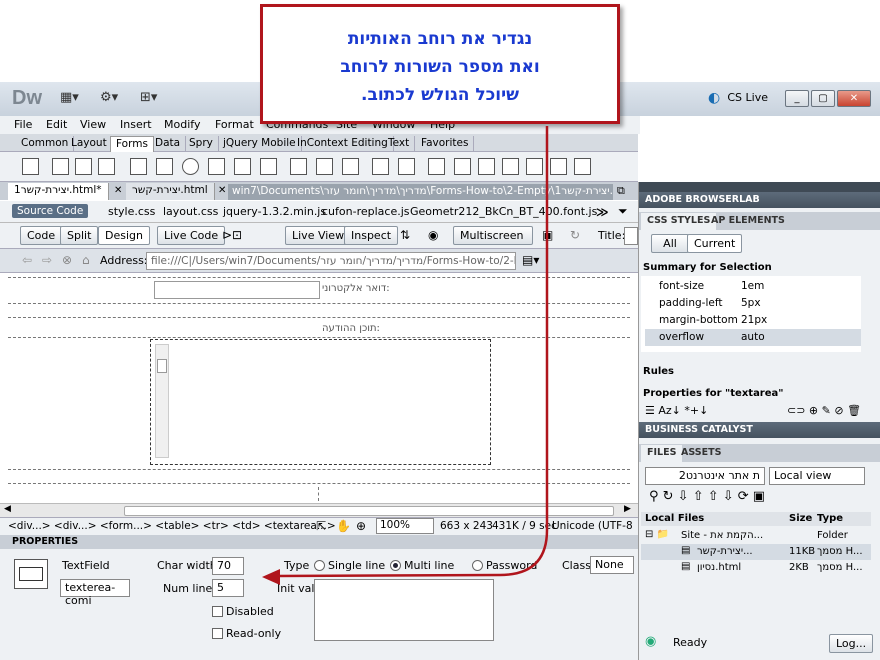 Image resolution: width=880 pixels, height=660 pixels. Describe the element at coordinates (191, 235) in the screenshot. I see `live-code-button: Live Code` at that location.